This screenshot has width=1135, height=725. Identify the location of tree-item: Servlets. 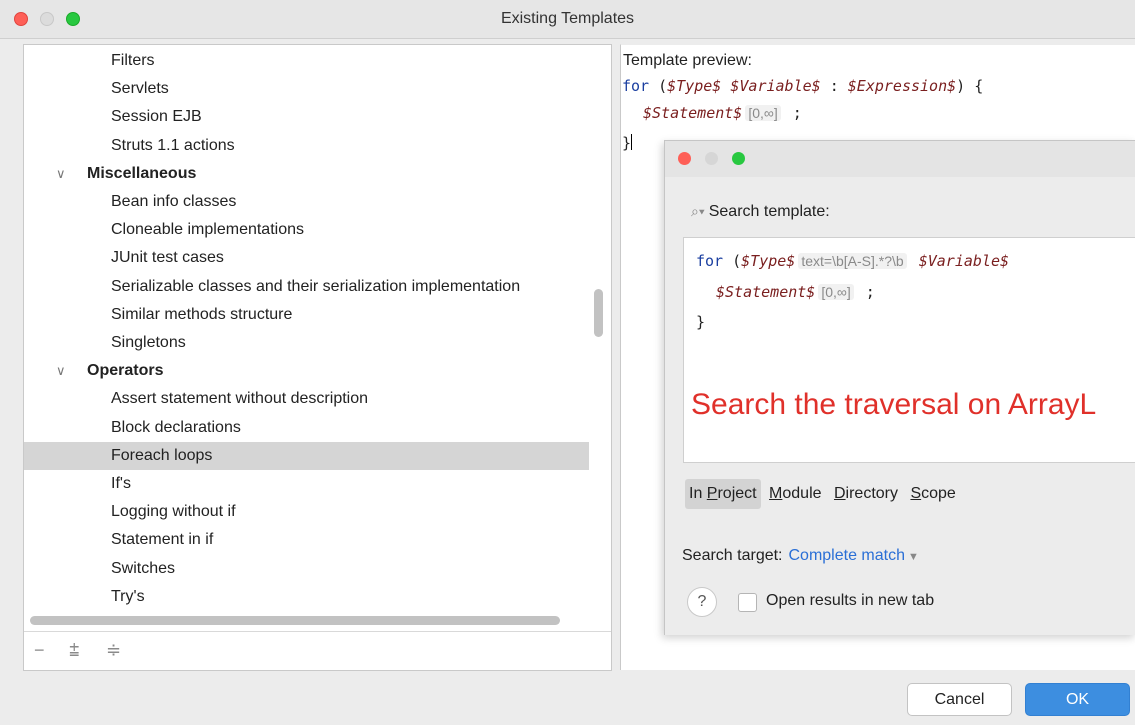
(306, 89).